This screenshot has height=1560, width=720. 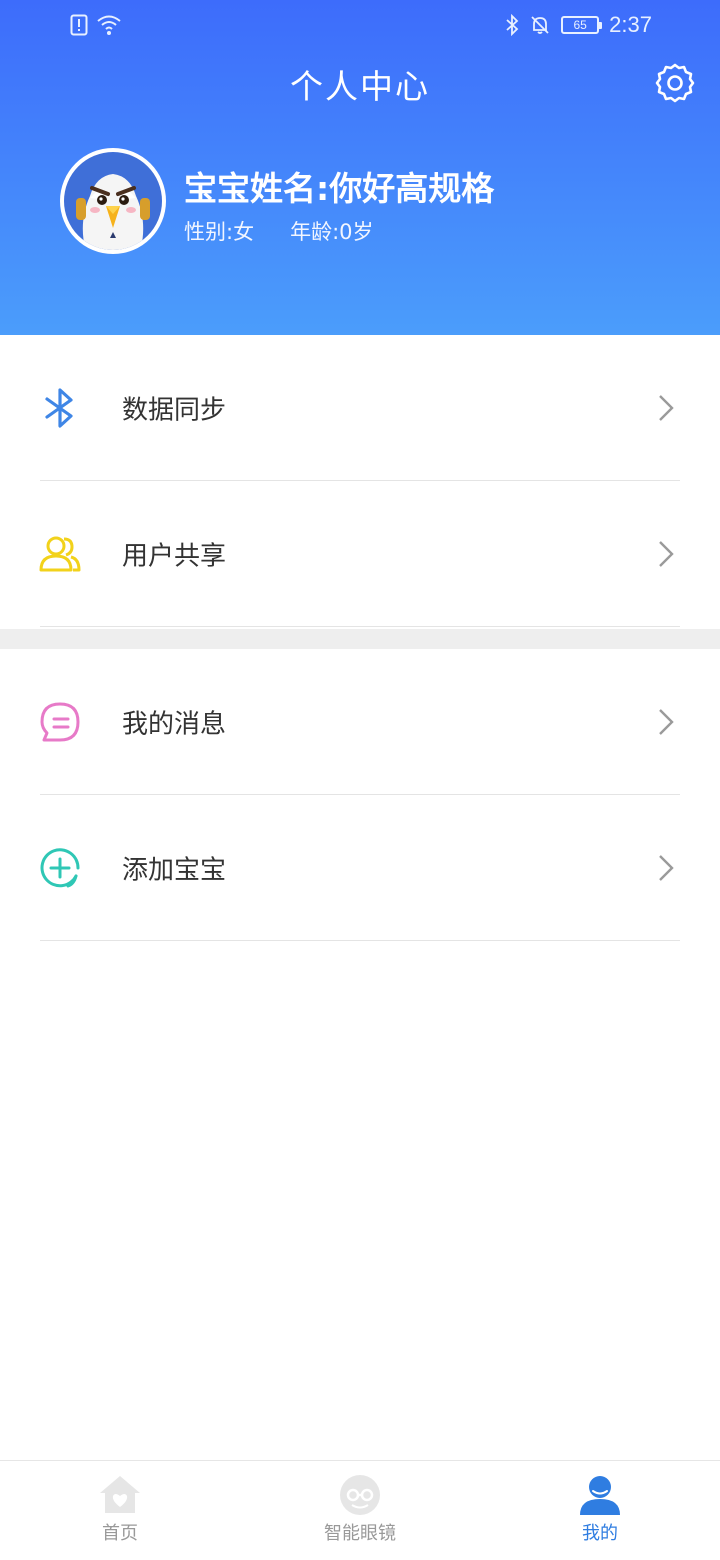 I want to click on gear-icon, so click(x=675, y=83).